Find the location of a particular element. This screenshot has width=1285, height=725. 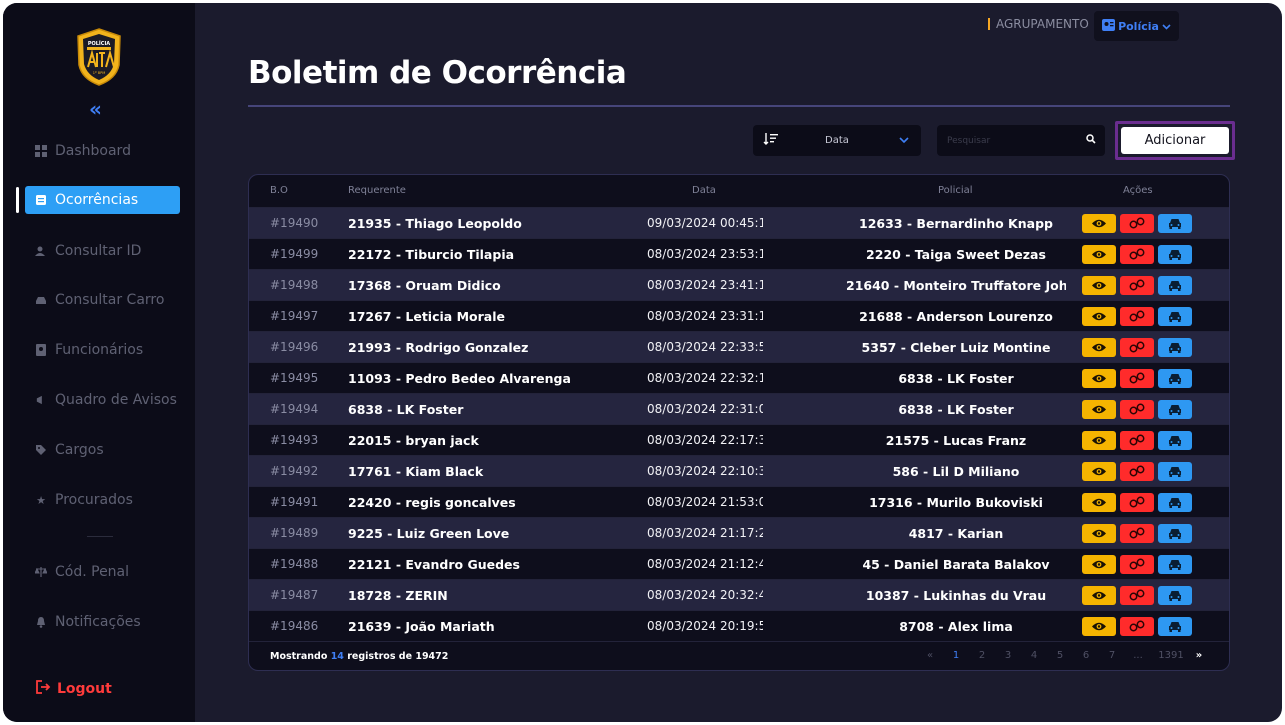

pagination-page: 1 is located at coordinates (956, 655).